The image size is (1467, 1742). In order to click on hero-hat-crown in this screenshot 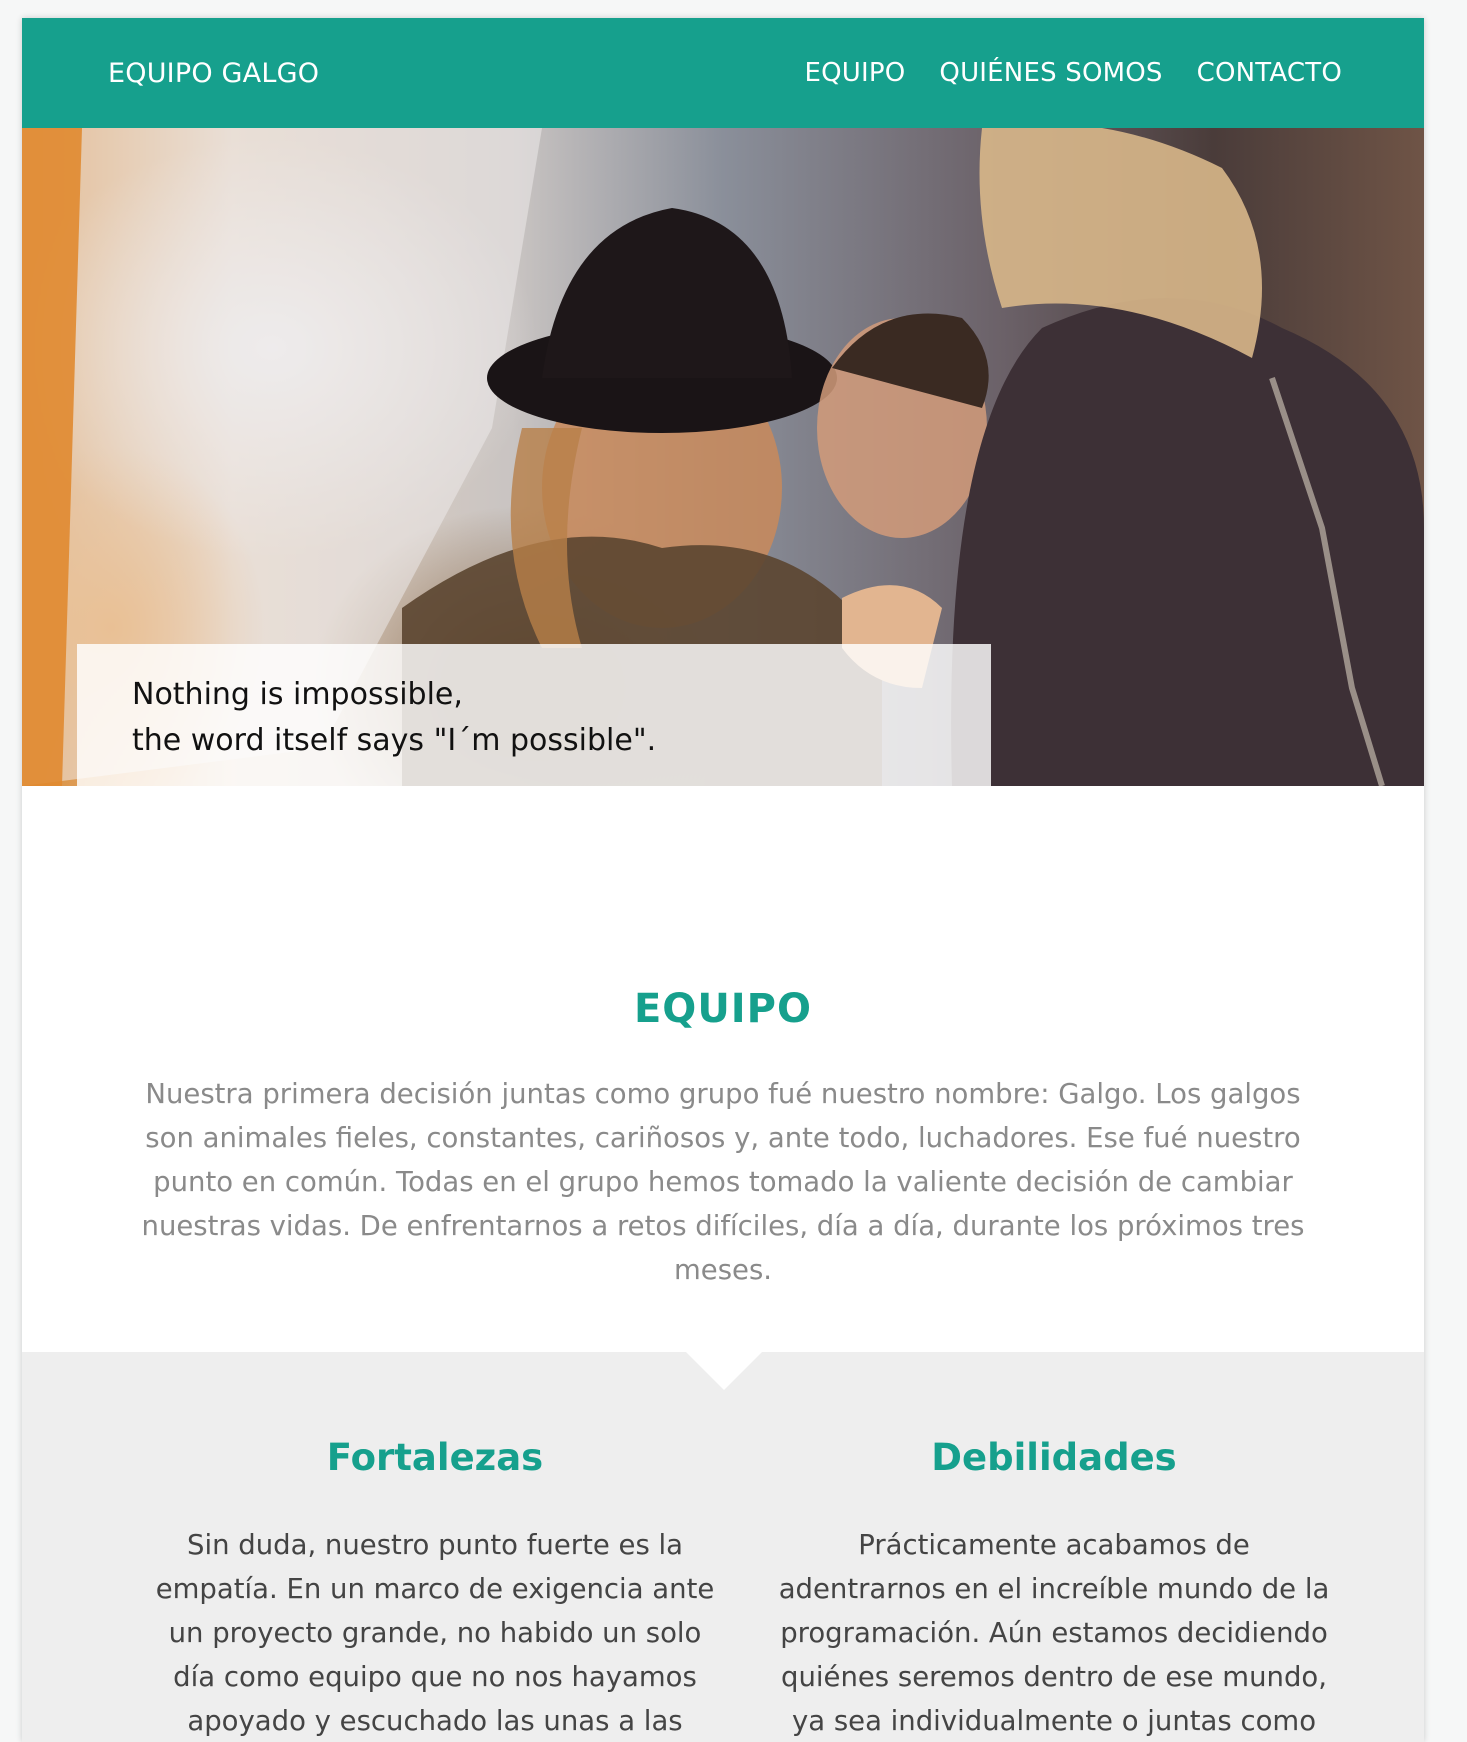, I will do `click(667, 293)`.